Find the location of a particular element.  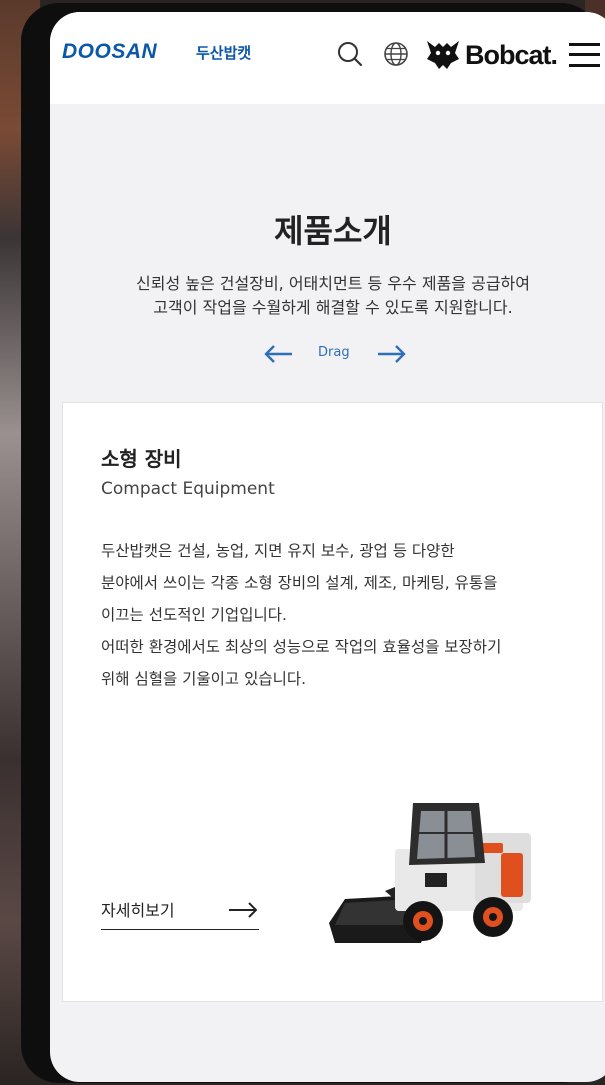

doosan-bobcat-korean-logo: 두산밥캣 is located at coordinates (223, 52).